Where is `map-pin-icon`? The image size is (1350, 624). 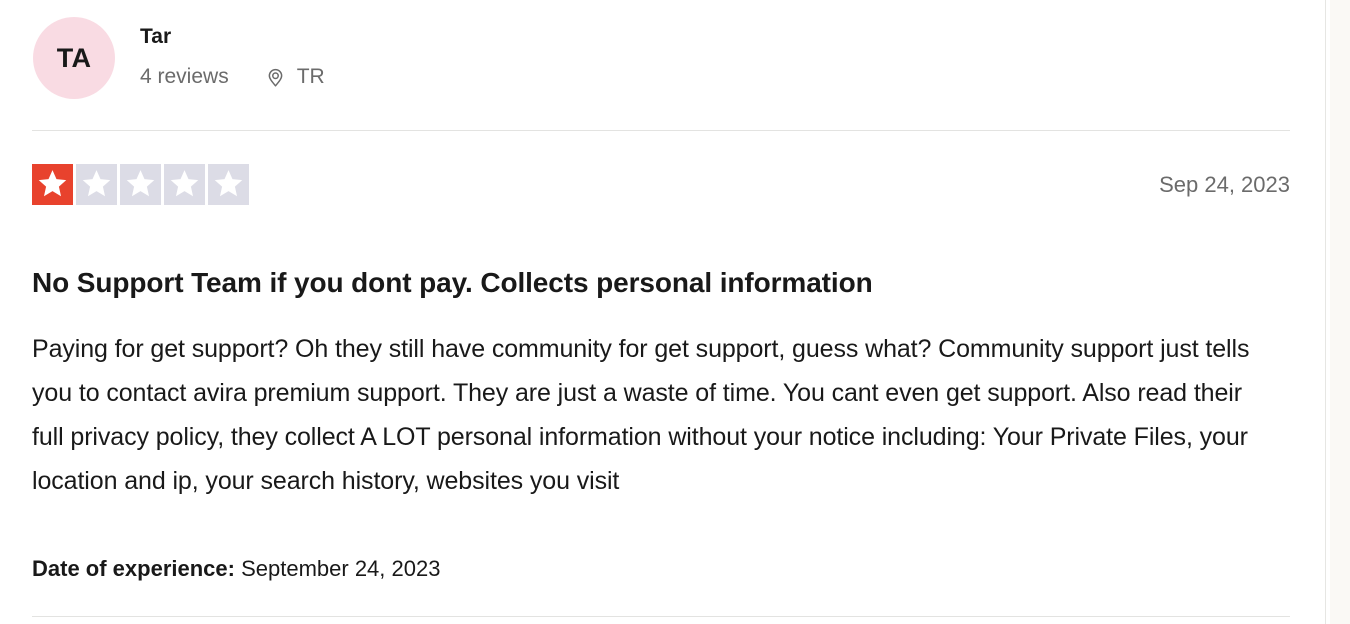 map-pin-icon is located at coordinates (275, 77).